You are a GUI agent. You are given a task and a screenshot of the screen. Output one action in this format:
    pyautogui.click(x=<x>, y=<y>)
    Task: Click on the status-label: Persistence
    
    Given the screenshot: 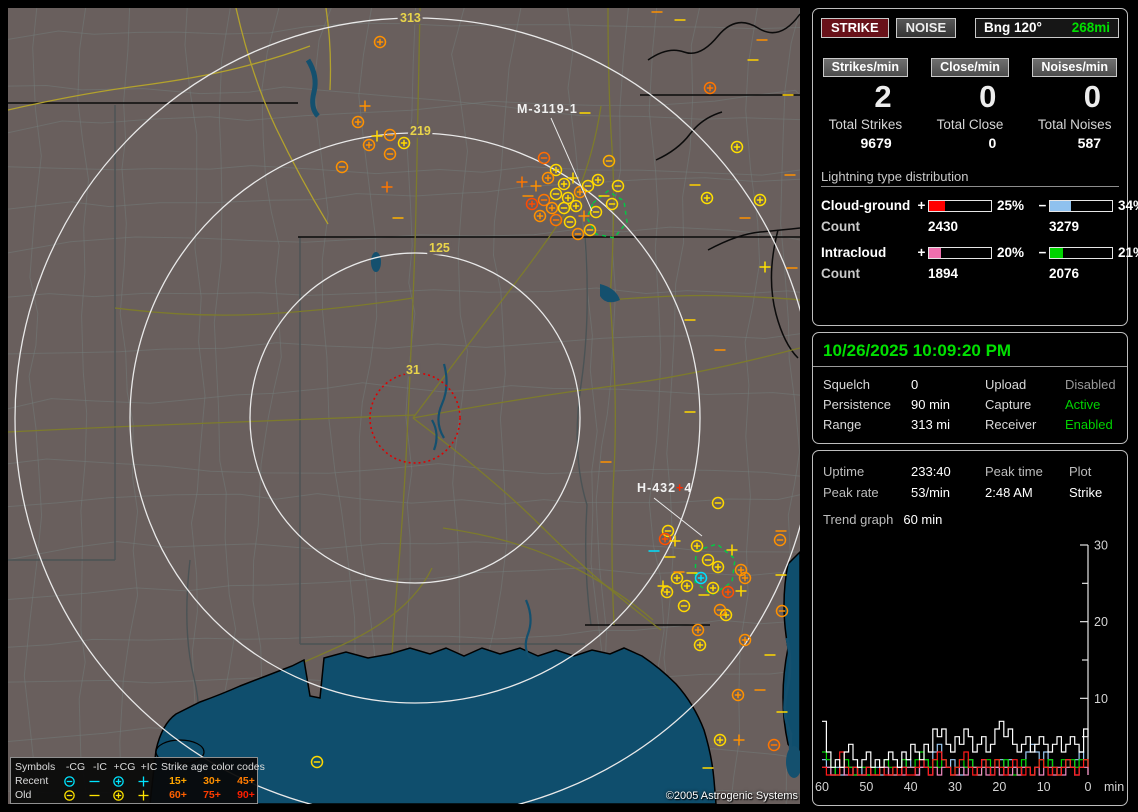 What is the action you would take?
    pyautogui.click(x=857, y=404)
    